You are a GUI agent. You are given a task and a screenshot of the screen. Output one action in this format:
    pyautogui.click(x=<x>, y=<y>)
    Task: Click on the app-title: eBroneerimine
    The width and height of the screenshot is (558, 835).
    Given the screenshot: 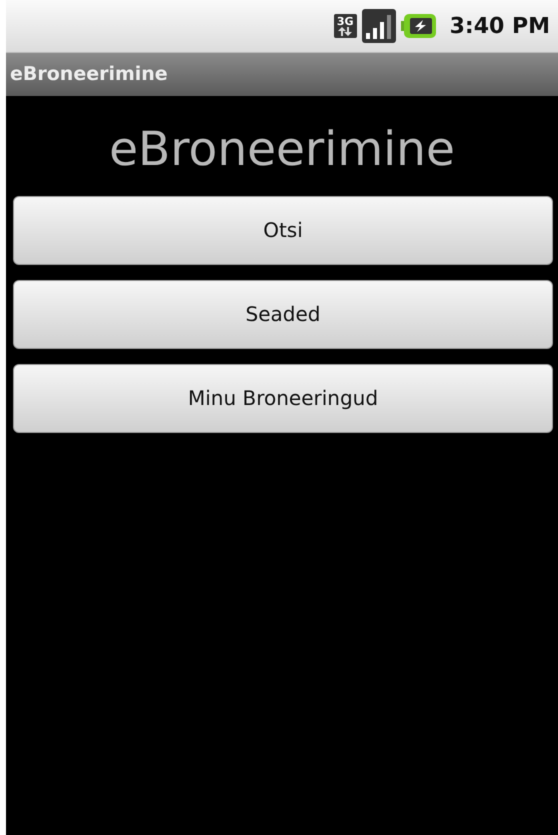 What is the action you would take?
    pyautogui.click(x=89, y=75)
    